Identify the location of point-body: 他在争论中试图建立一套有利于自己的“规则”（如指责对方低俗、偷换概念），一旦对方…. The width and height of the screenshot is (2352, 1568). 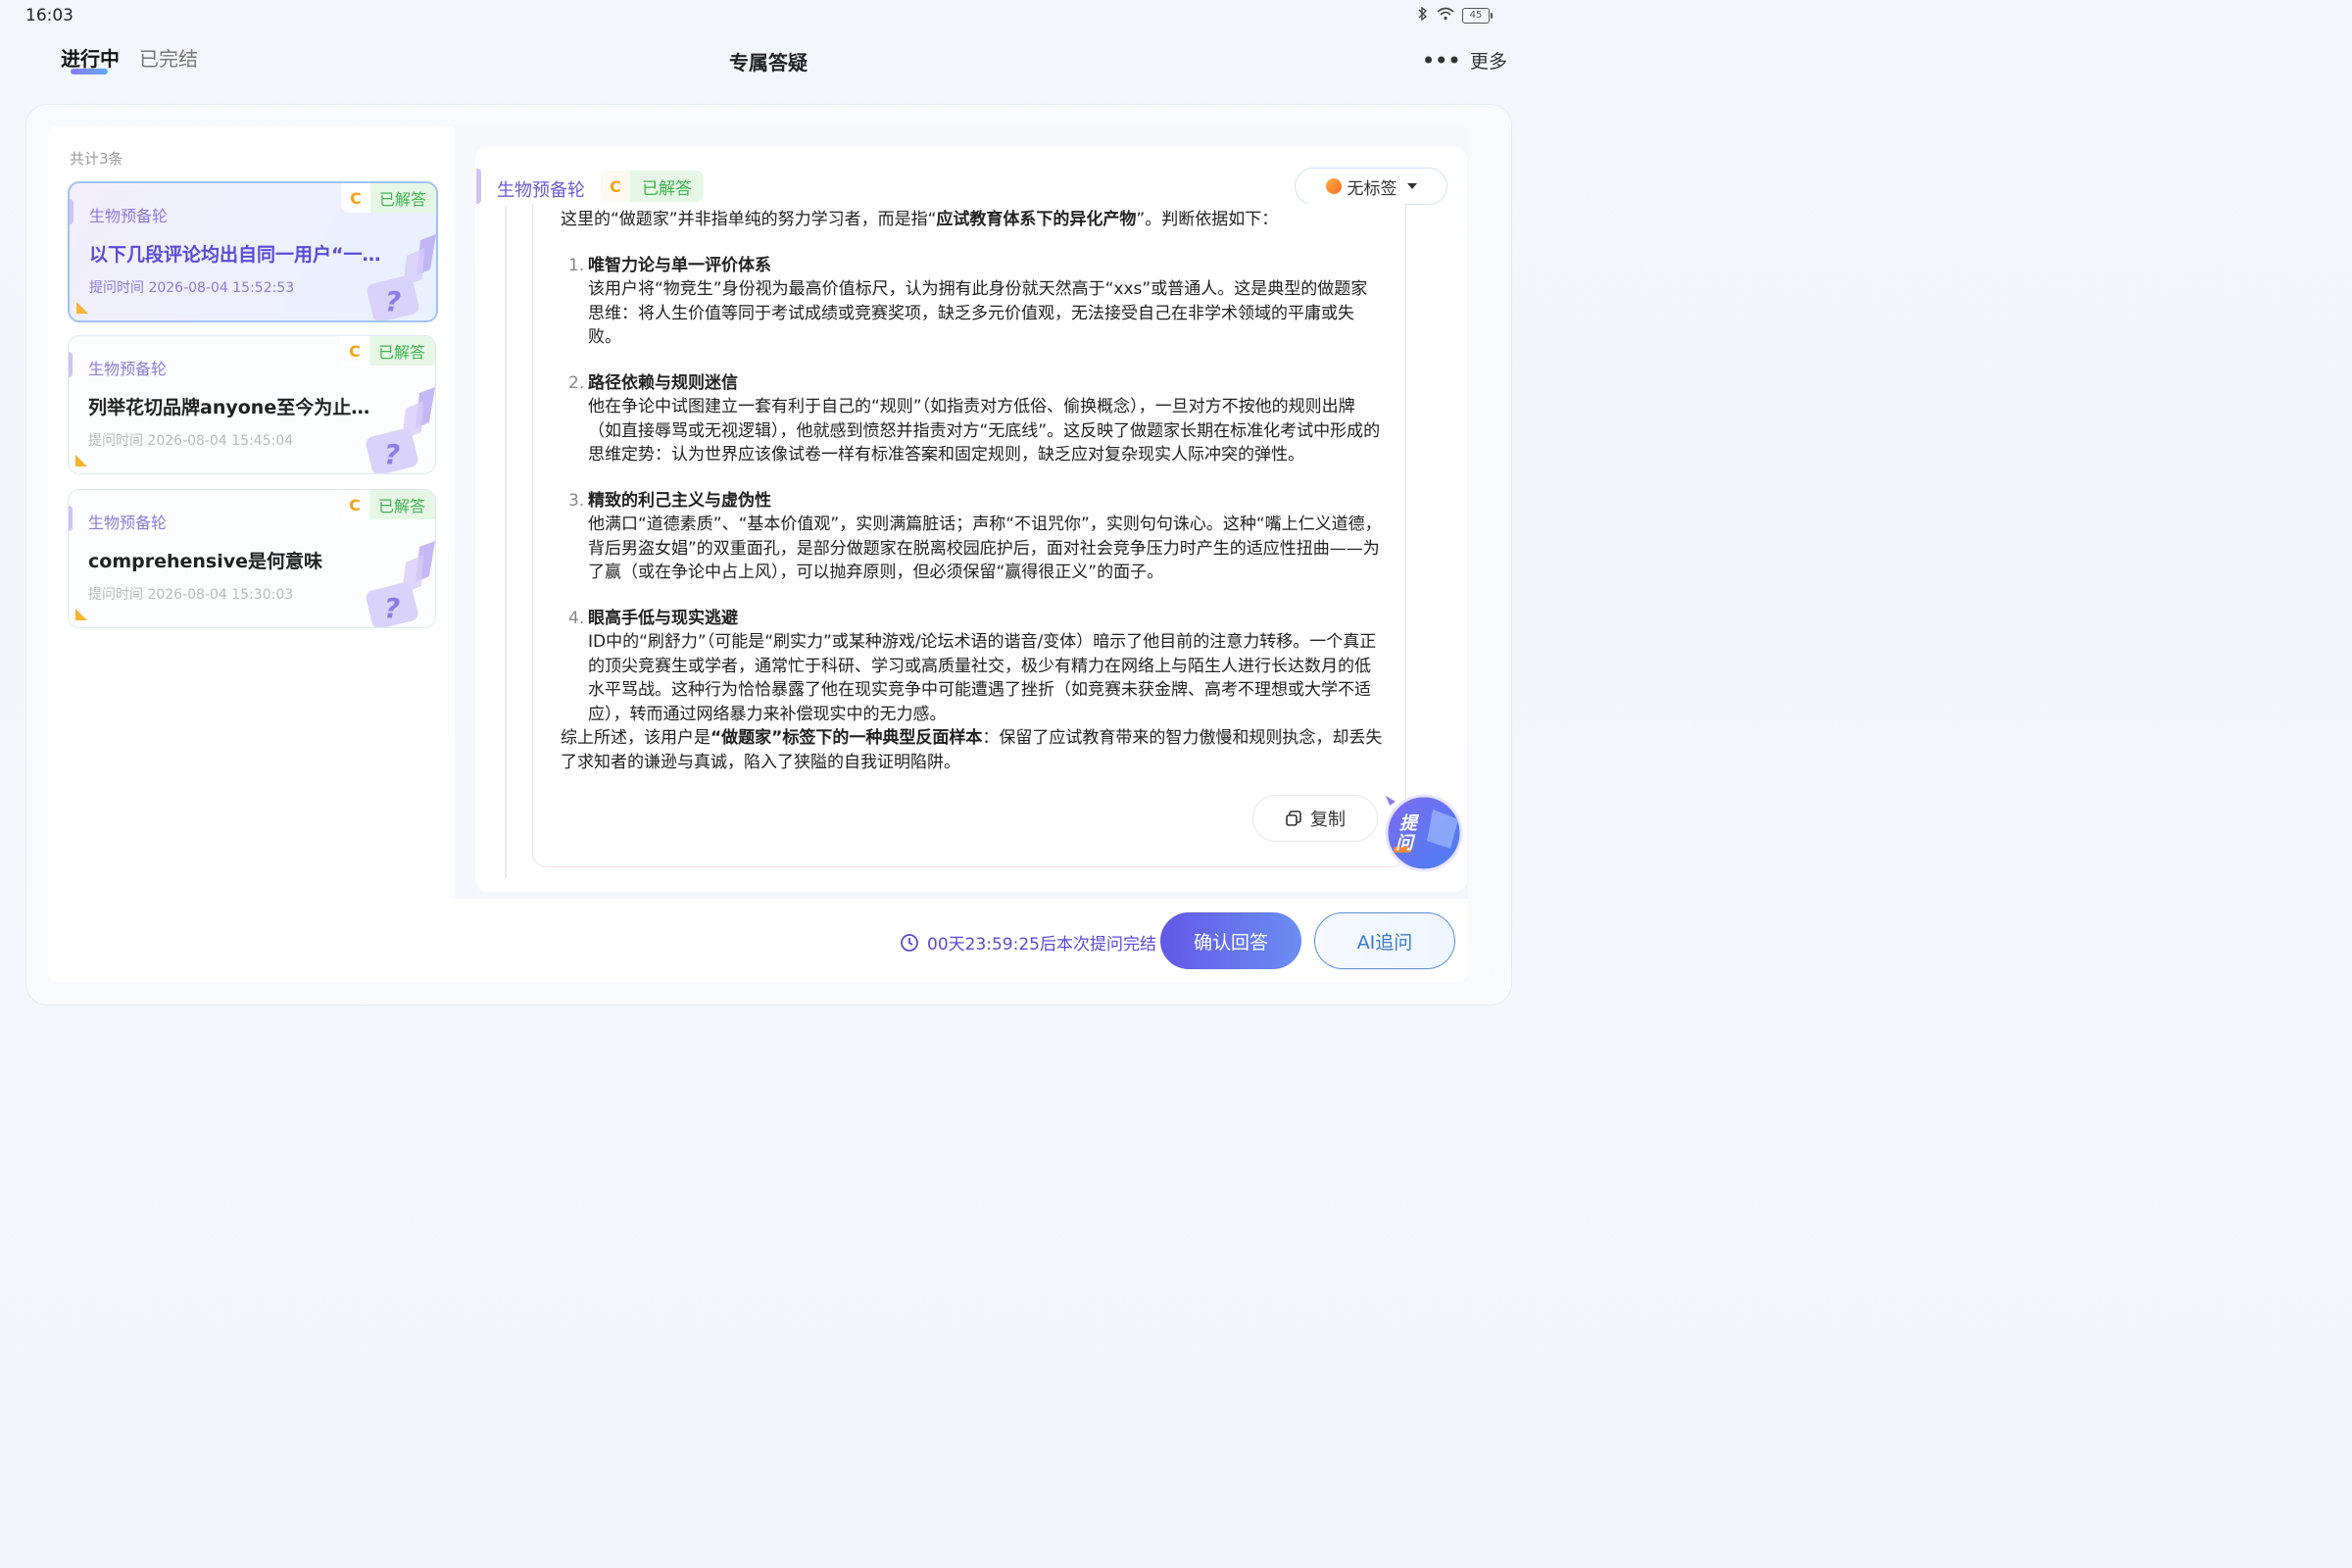
(984, 431).